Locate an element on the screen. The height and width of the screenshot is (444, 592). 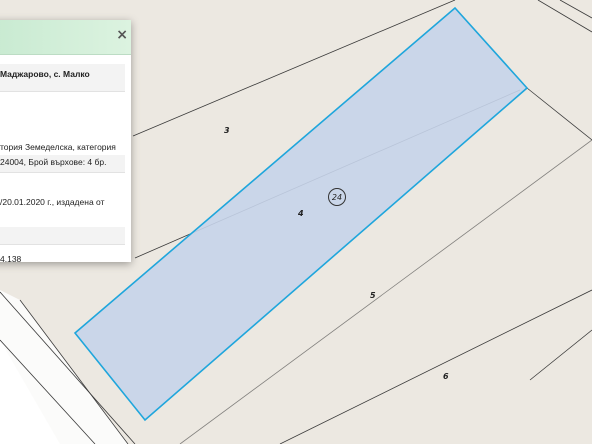
popup-line-2: 24004, Брой върхове: 4 бр. is located at coordinates (53, 162).